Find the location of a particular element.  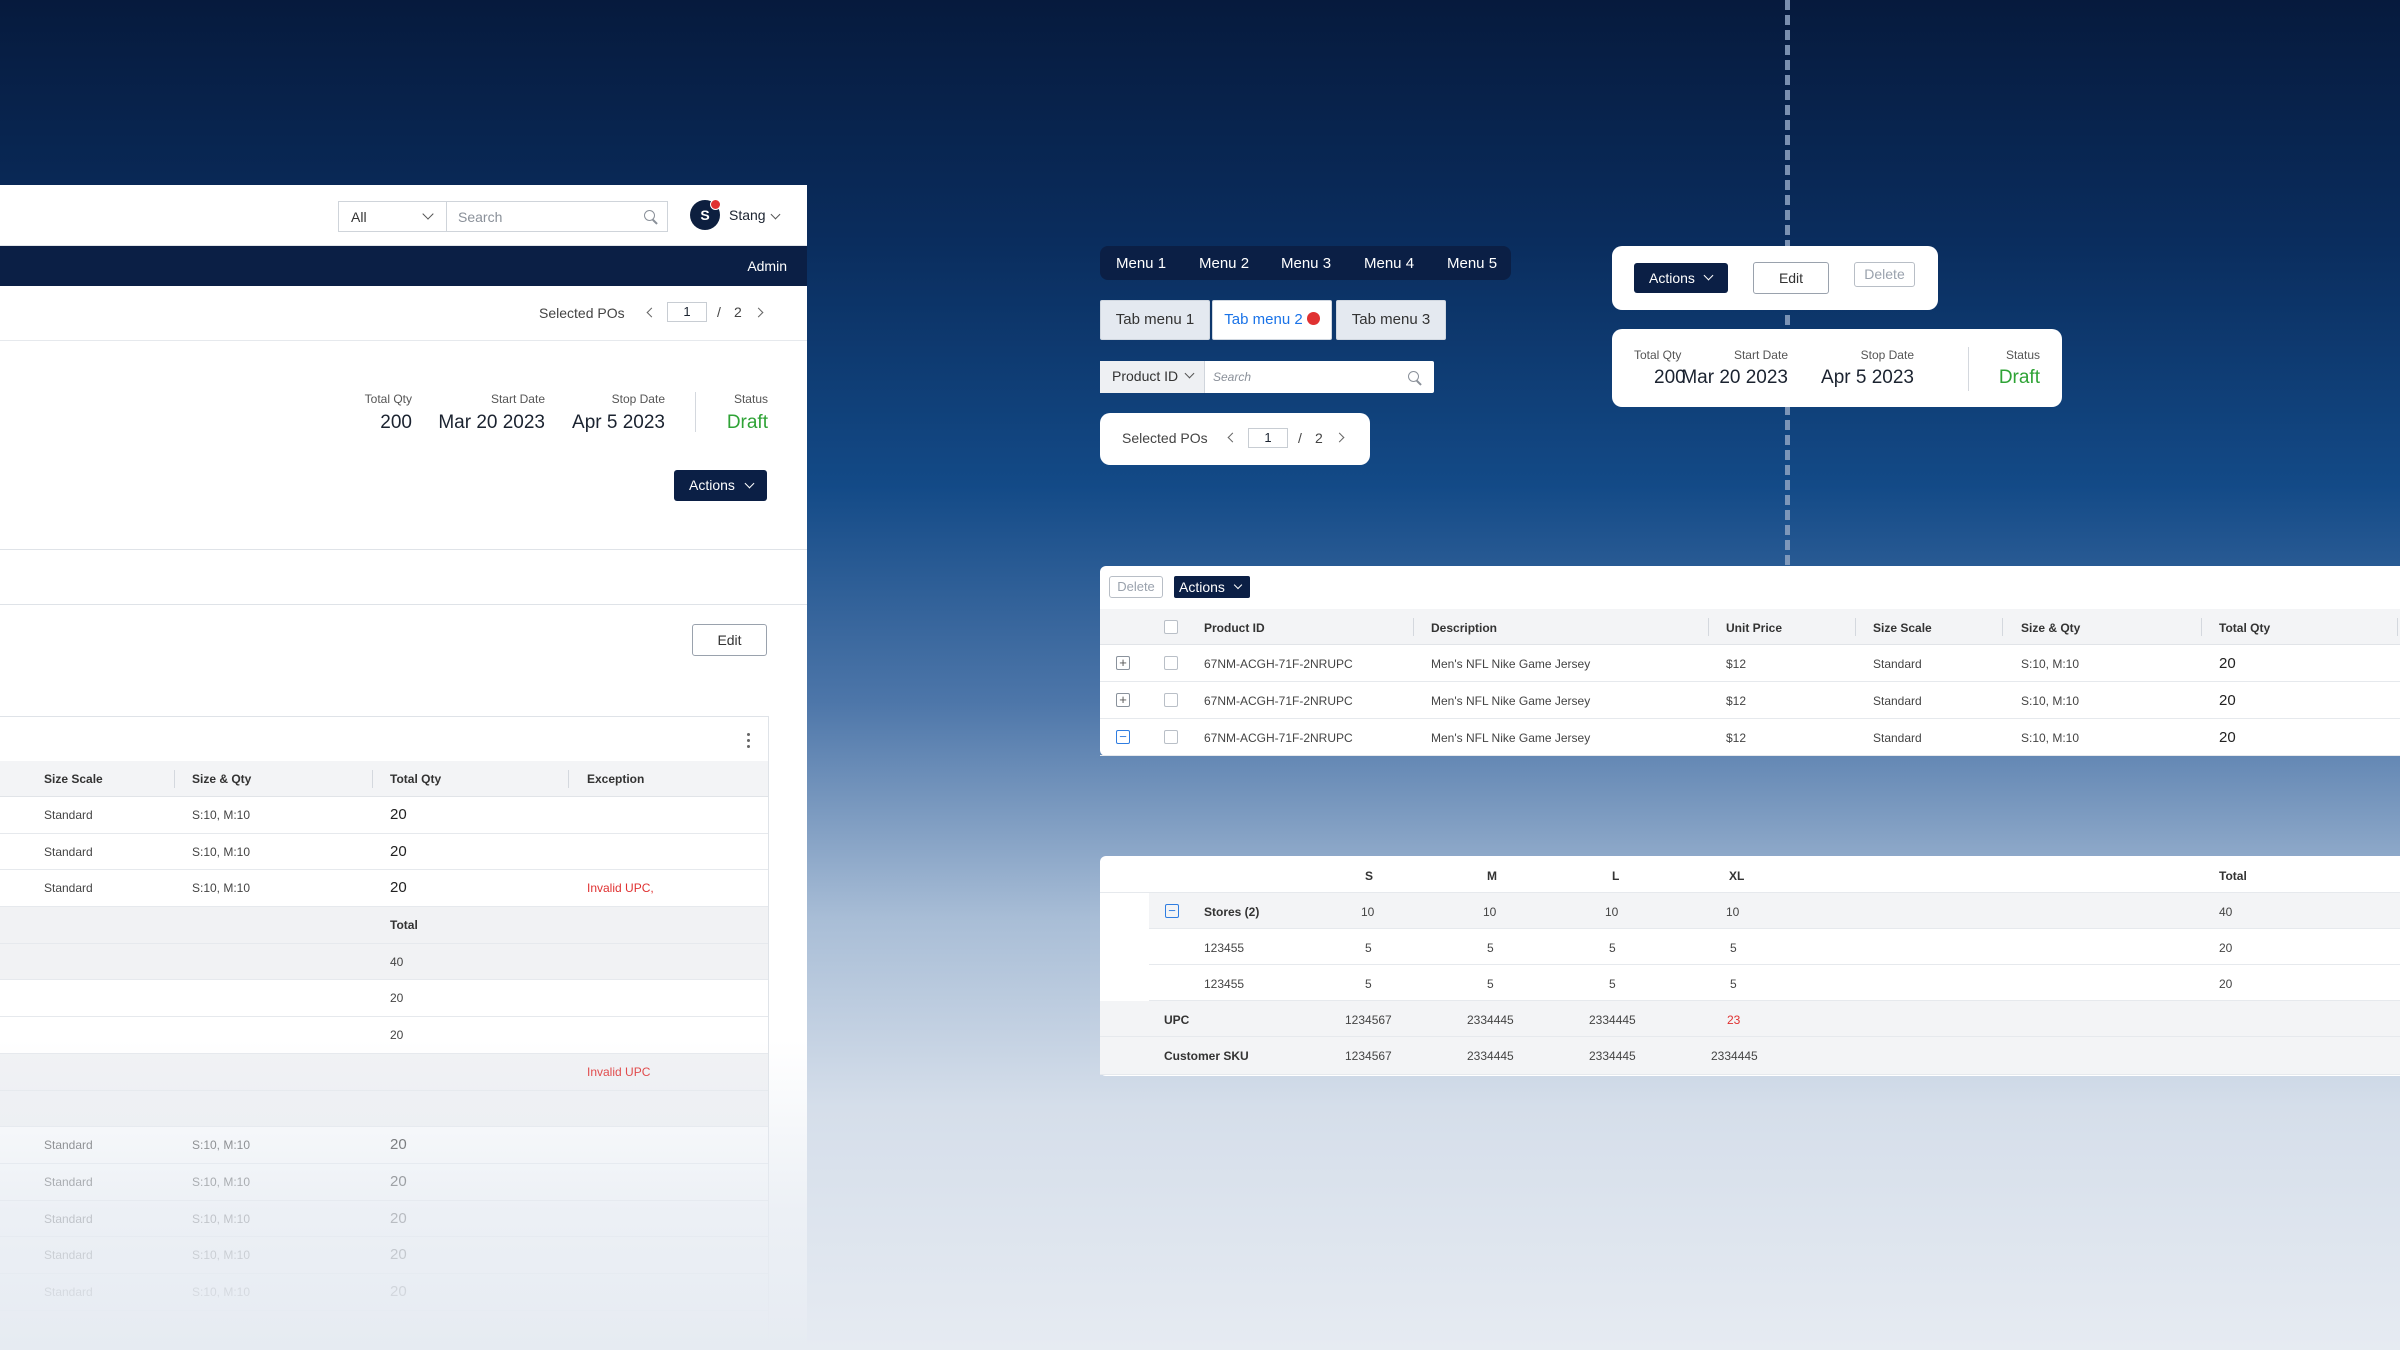

product-search-input: Search is located at coordinates (1232, 377).